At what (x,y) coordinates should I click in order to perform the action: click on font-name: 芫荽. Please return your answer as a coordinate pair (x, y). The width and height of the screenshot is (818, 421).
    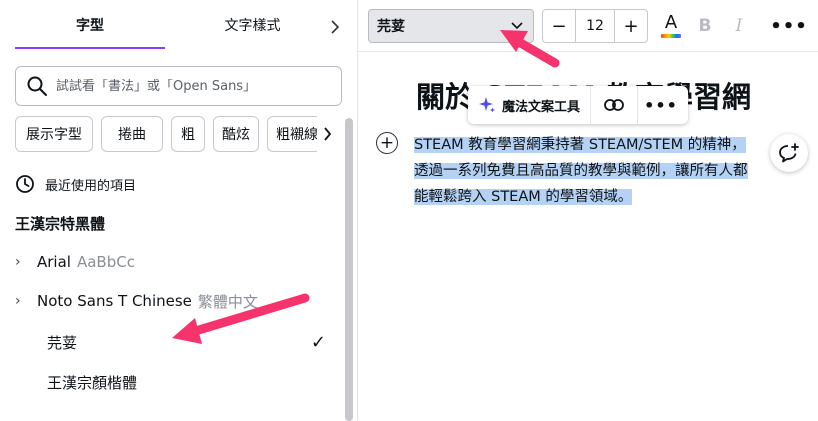
    Looking at the image, I should click on (62, 342).